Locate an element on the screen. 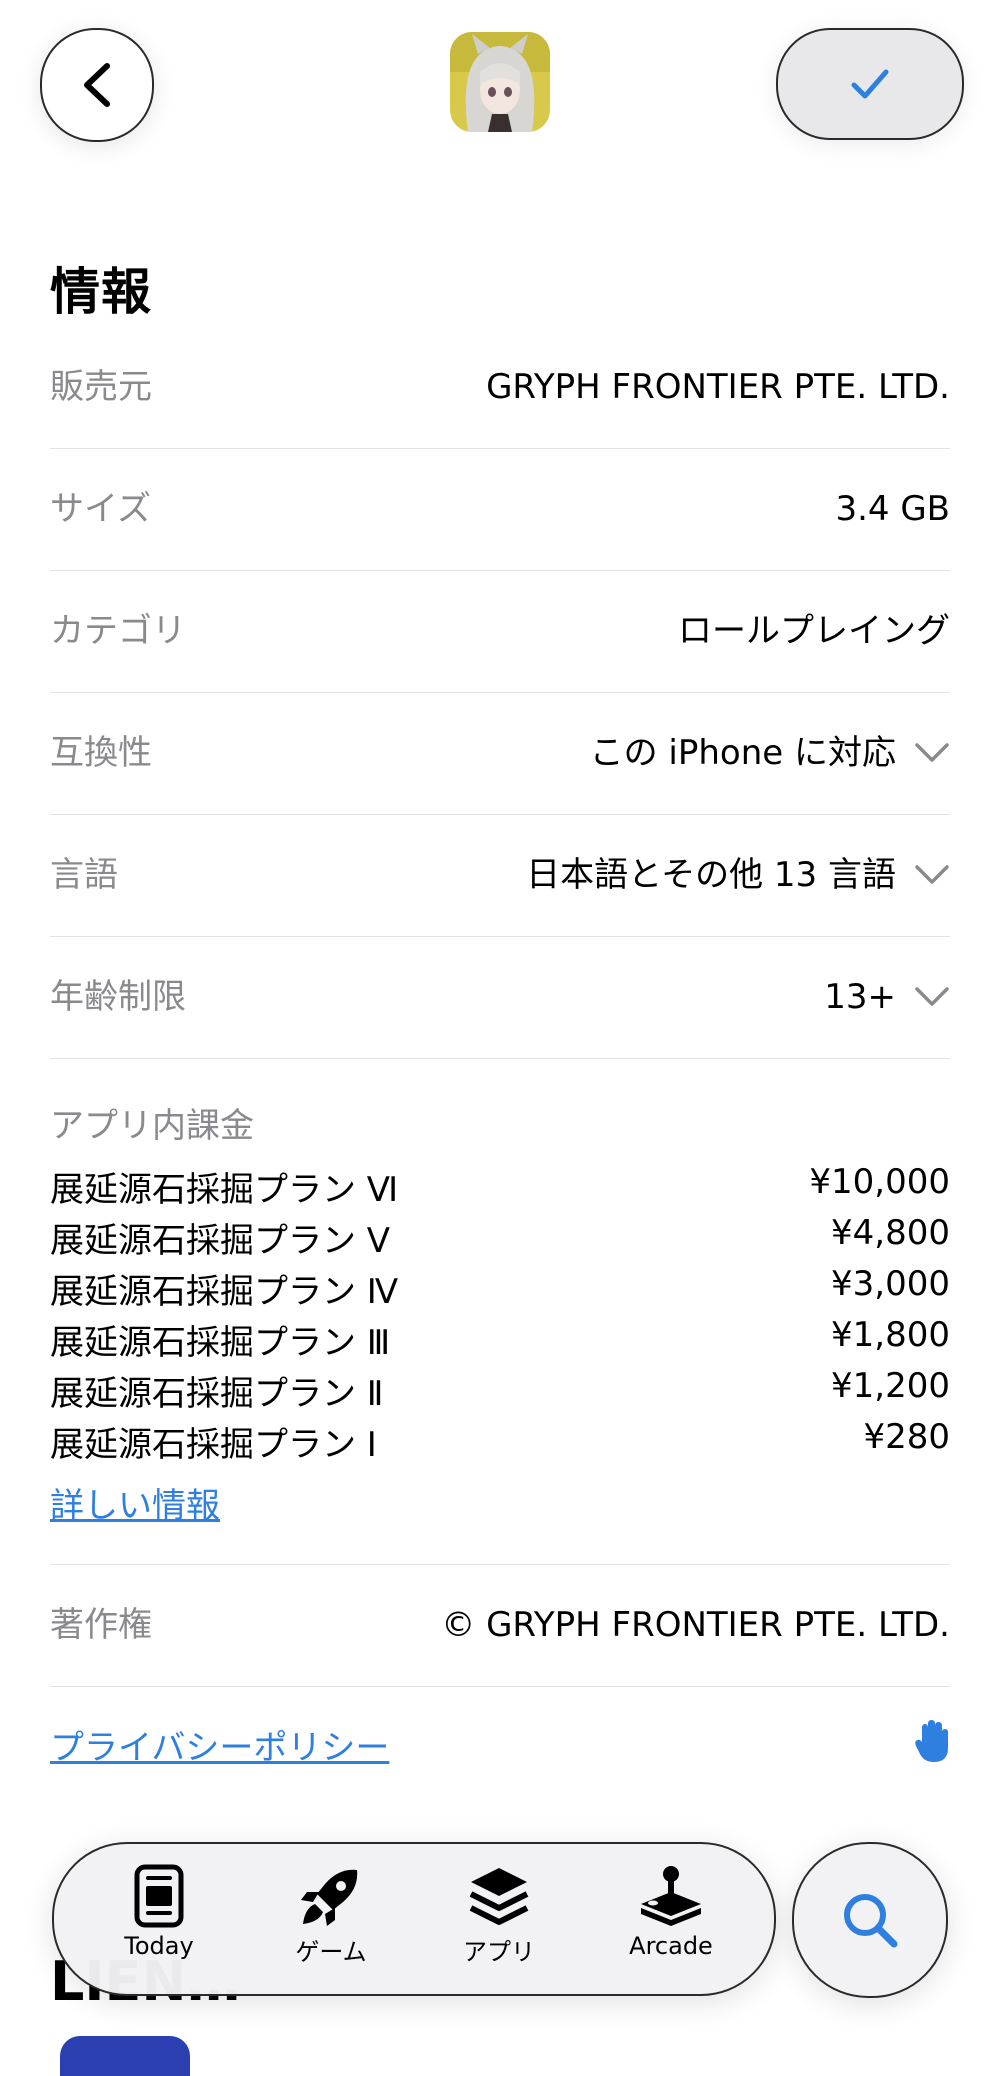 The width and height of the screenshot is (1000, 2076). tab-arcade: Arcade is located at coordinates (671, 1924).